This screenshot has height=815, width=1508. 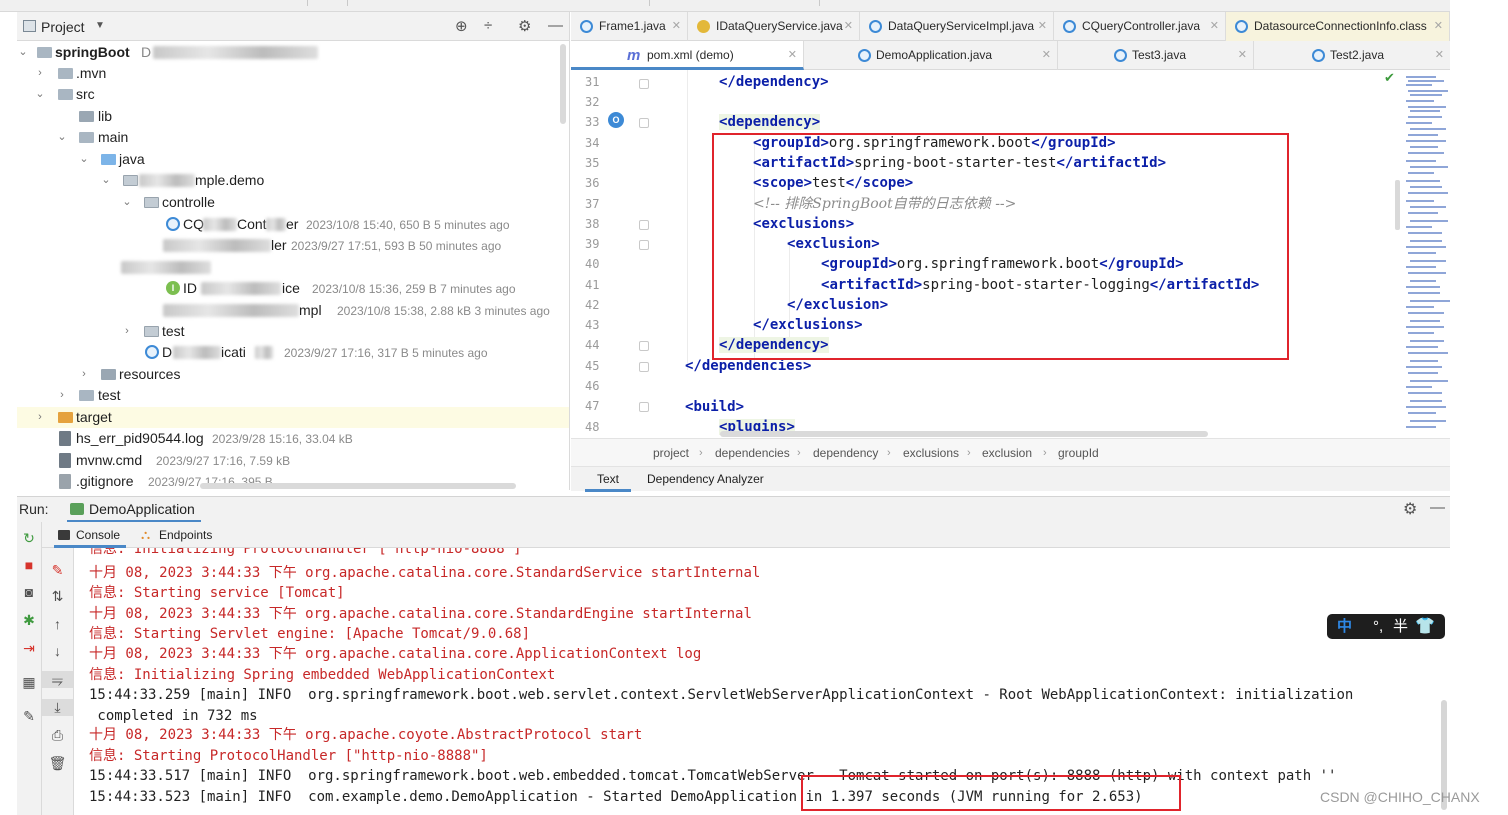 I want to click on camera-icon: ◙, so click(x=29, y=592).